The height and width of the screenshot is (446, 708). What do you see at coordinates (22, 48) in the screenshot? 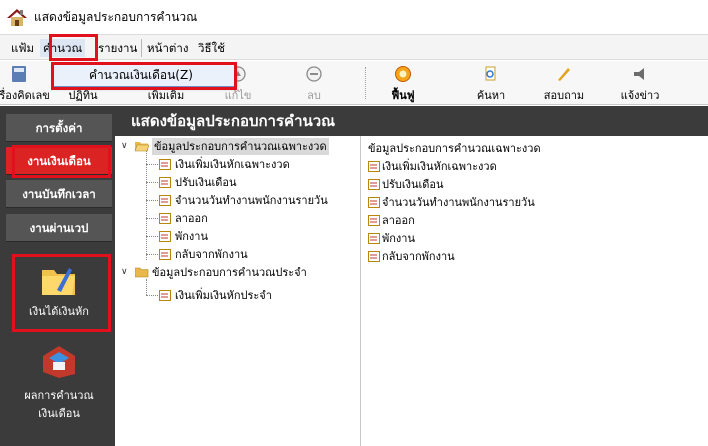
I see `menu-file: แฟ้ม` at bounding box center [22, 48].